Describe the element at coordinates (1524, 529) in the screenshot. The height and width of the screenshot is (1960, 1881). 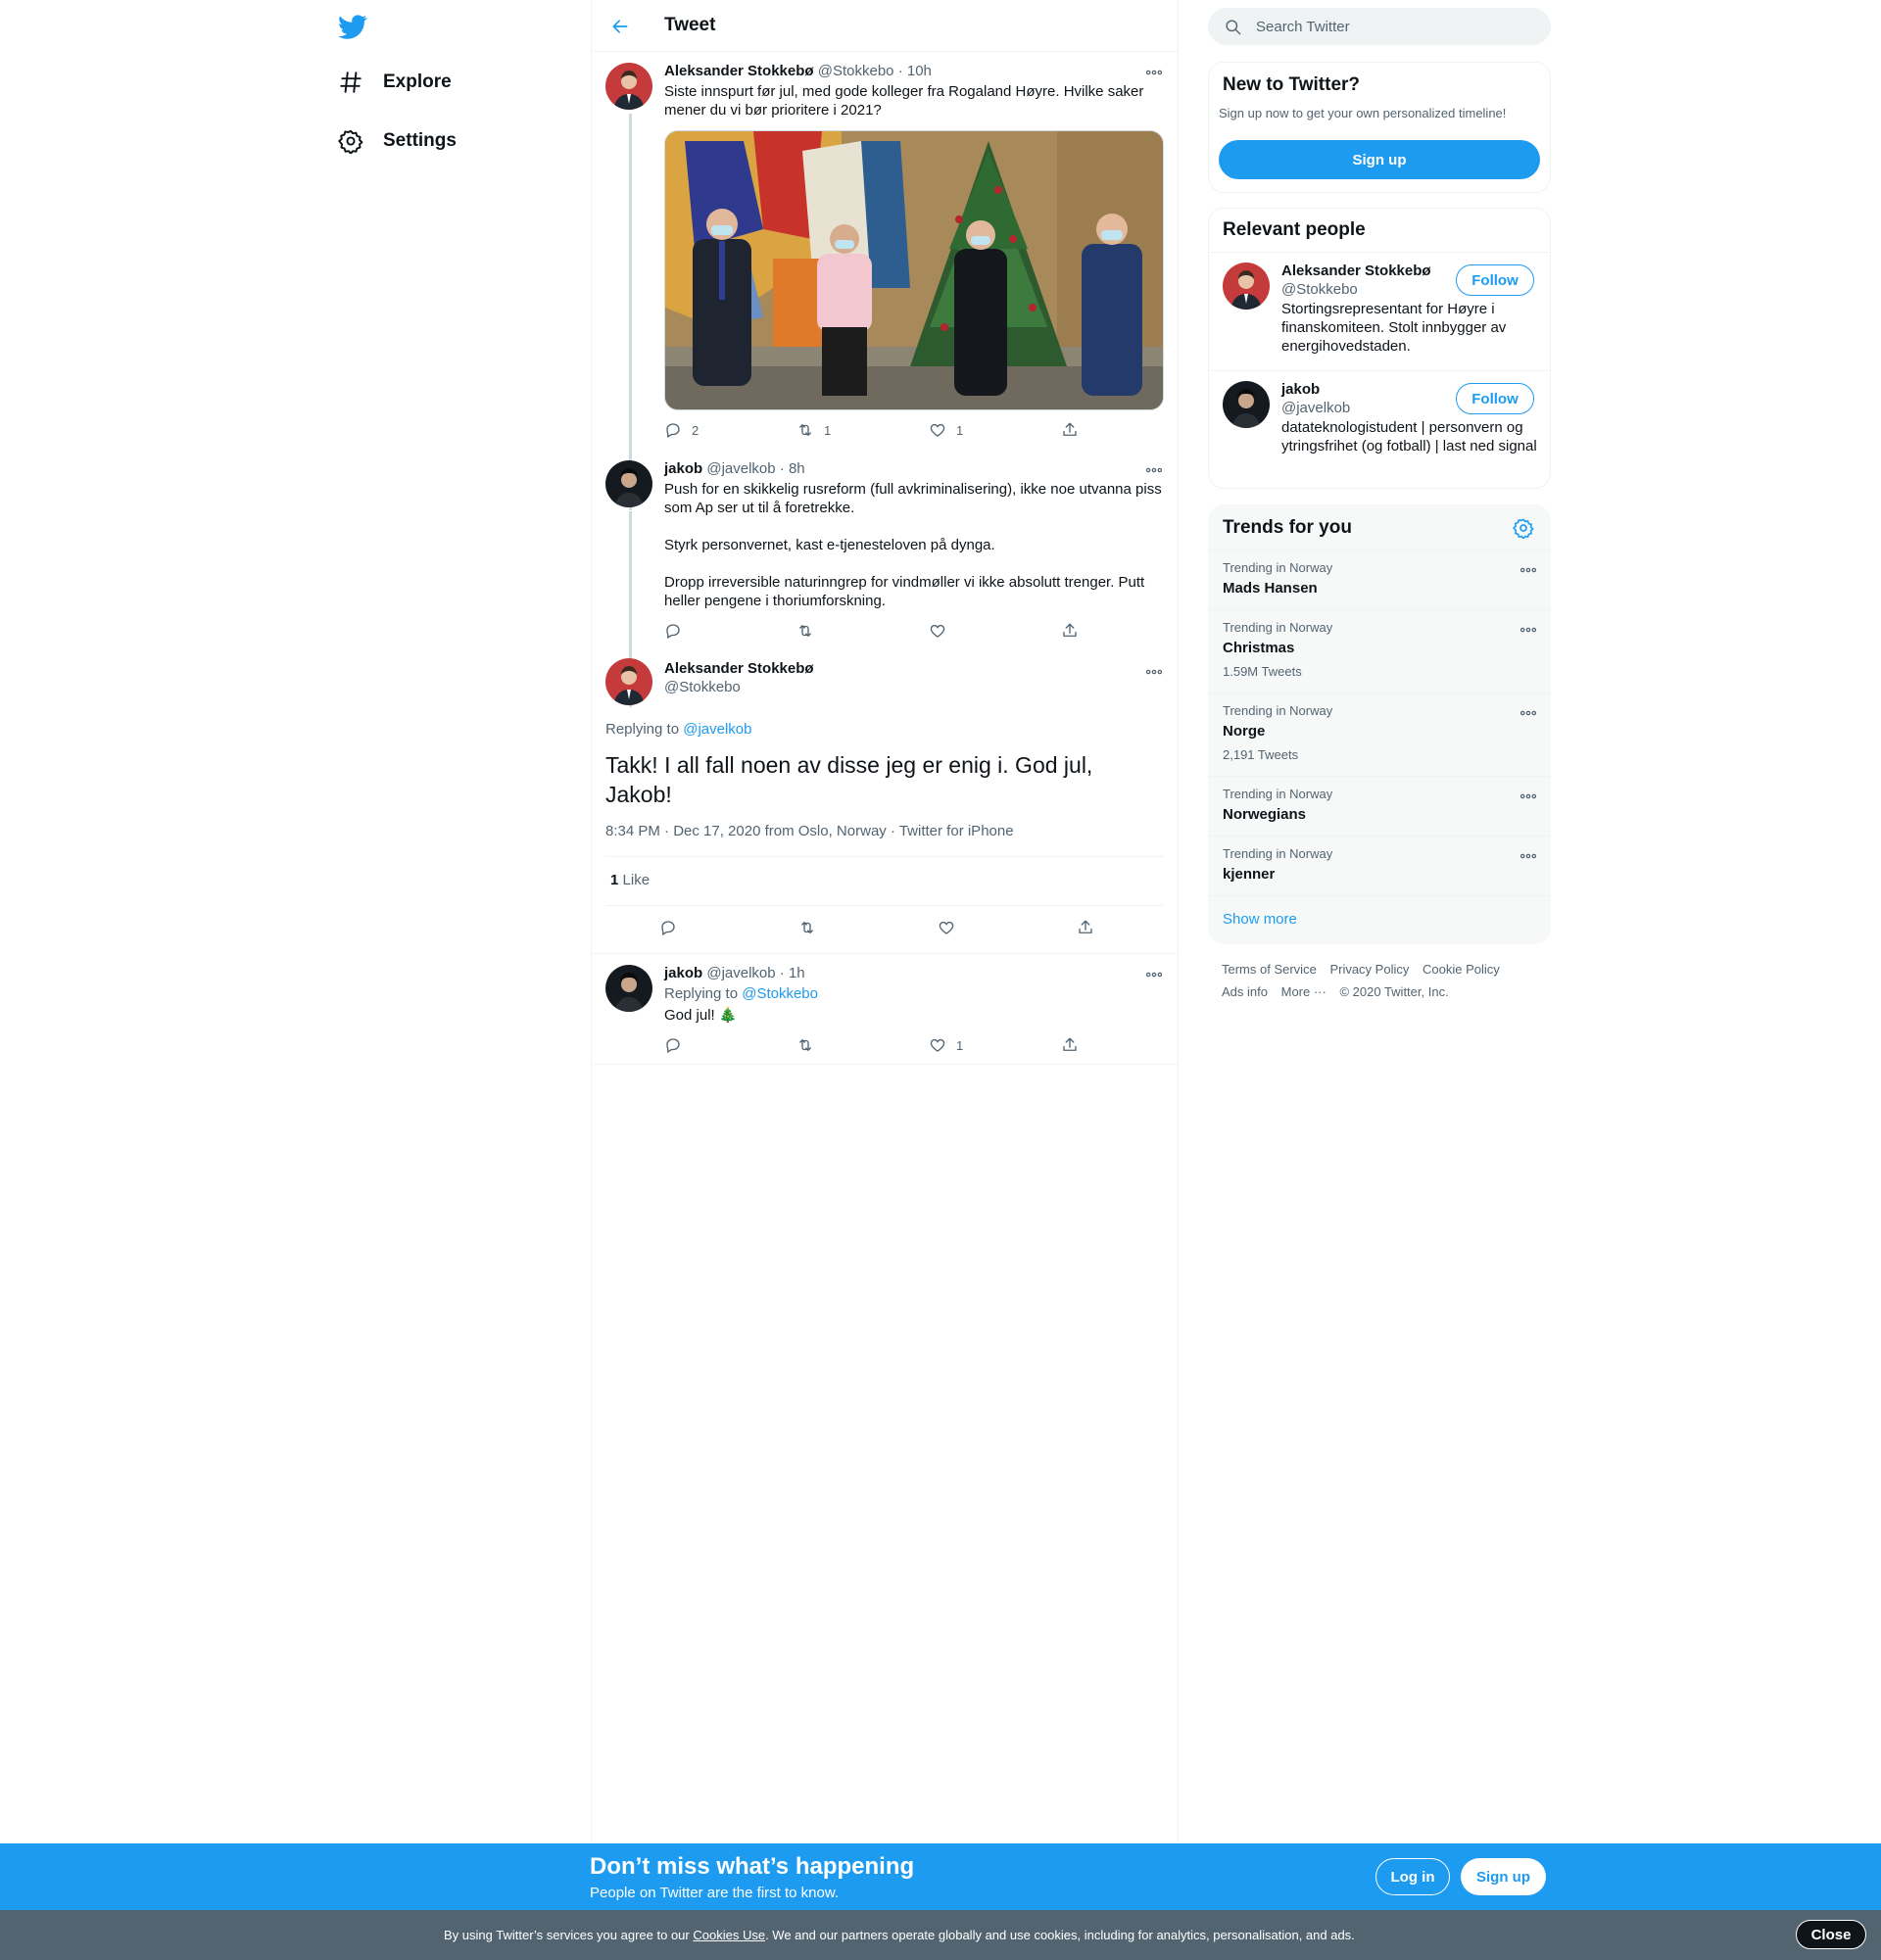
I see `gear-icon` at that location.